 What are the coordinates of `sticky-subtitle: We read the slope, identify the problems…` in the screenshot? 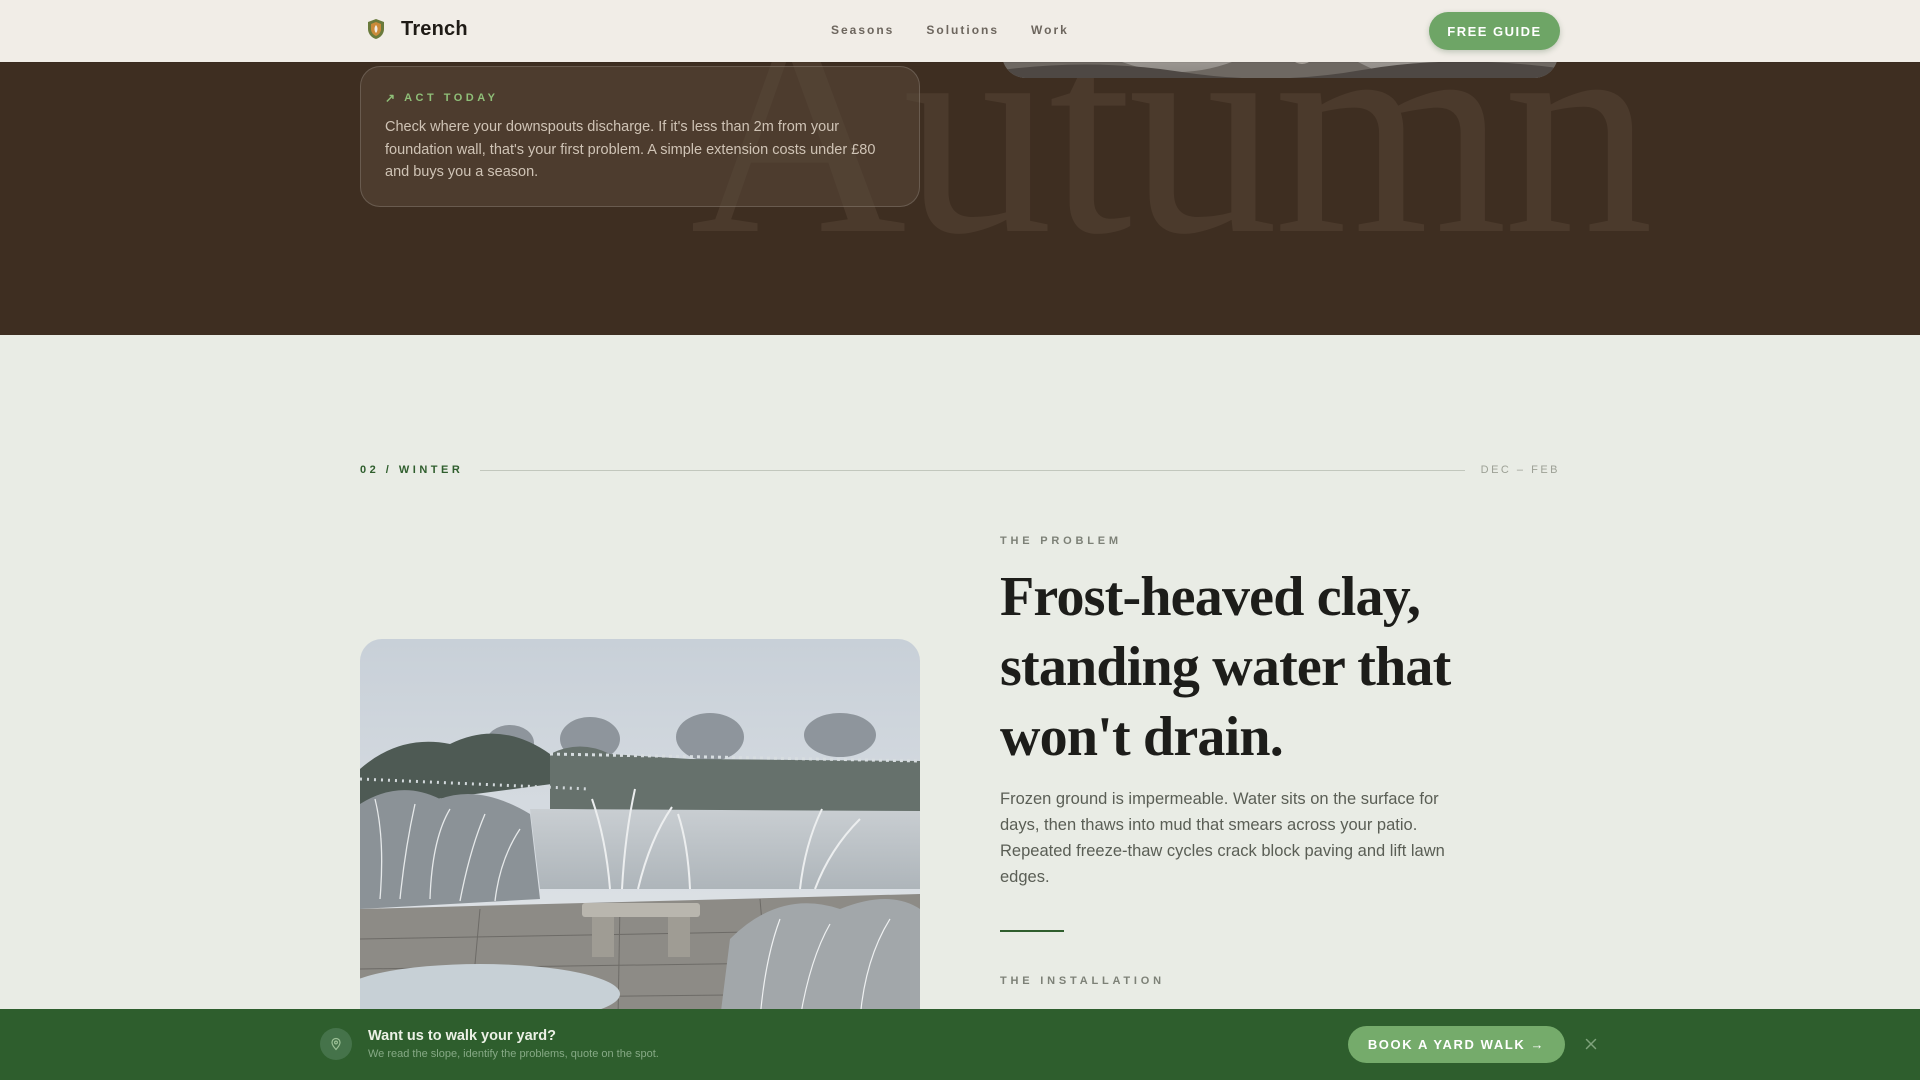 It's located at (513, 1054).